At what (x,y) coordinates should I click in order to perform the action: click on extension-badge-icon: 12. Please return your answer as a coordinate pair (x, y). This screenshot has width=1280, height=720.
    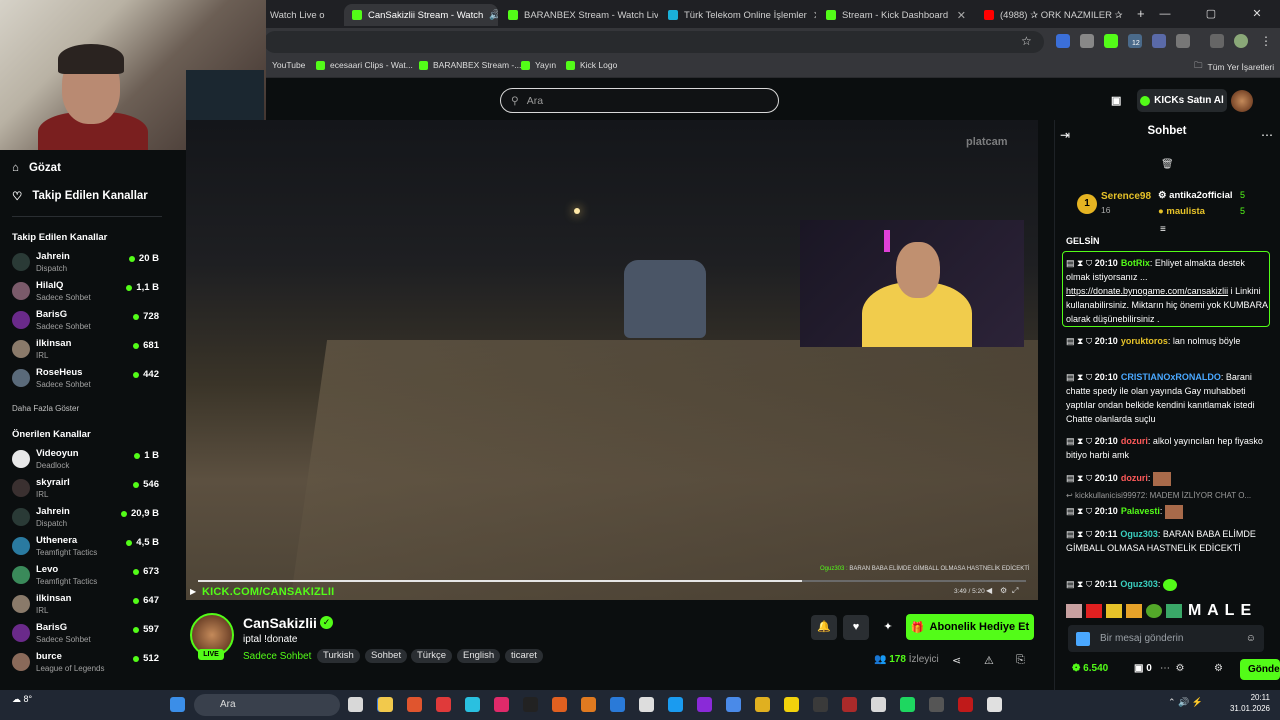
    Looking at the image, I should click on (1135, 41).